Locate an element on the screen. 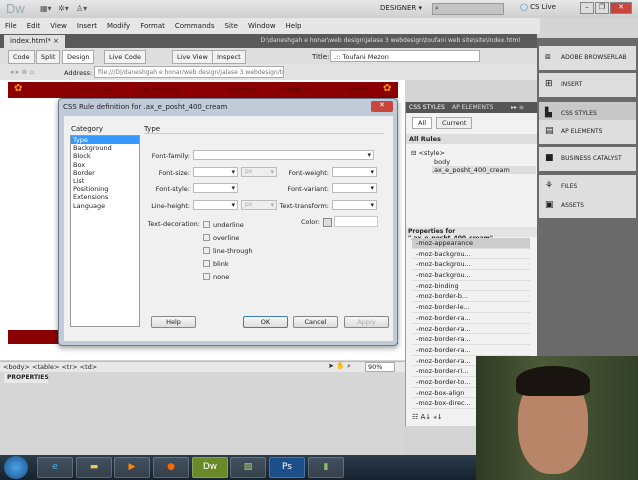  view-toggle-icons: ☷ A↓ ⁎↓ is located at coordinates (427, 417).